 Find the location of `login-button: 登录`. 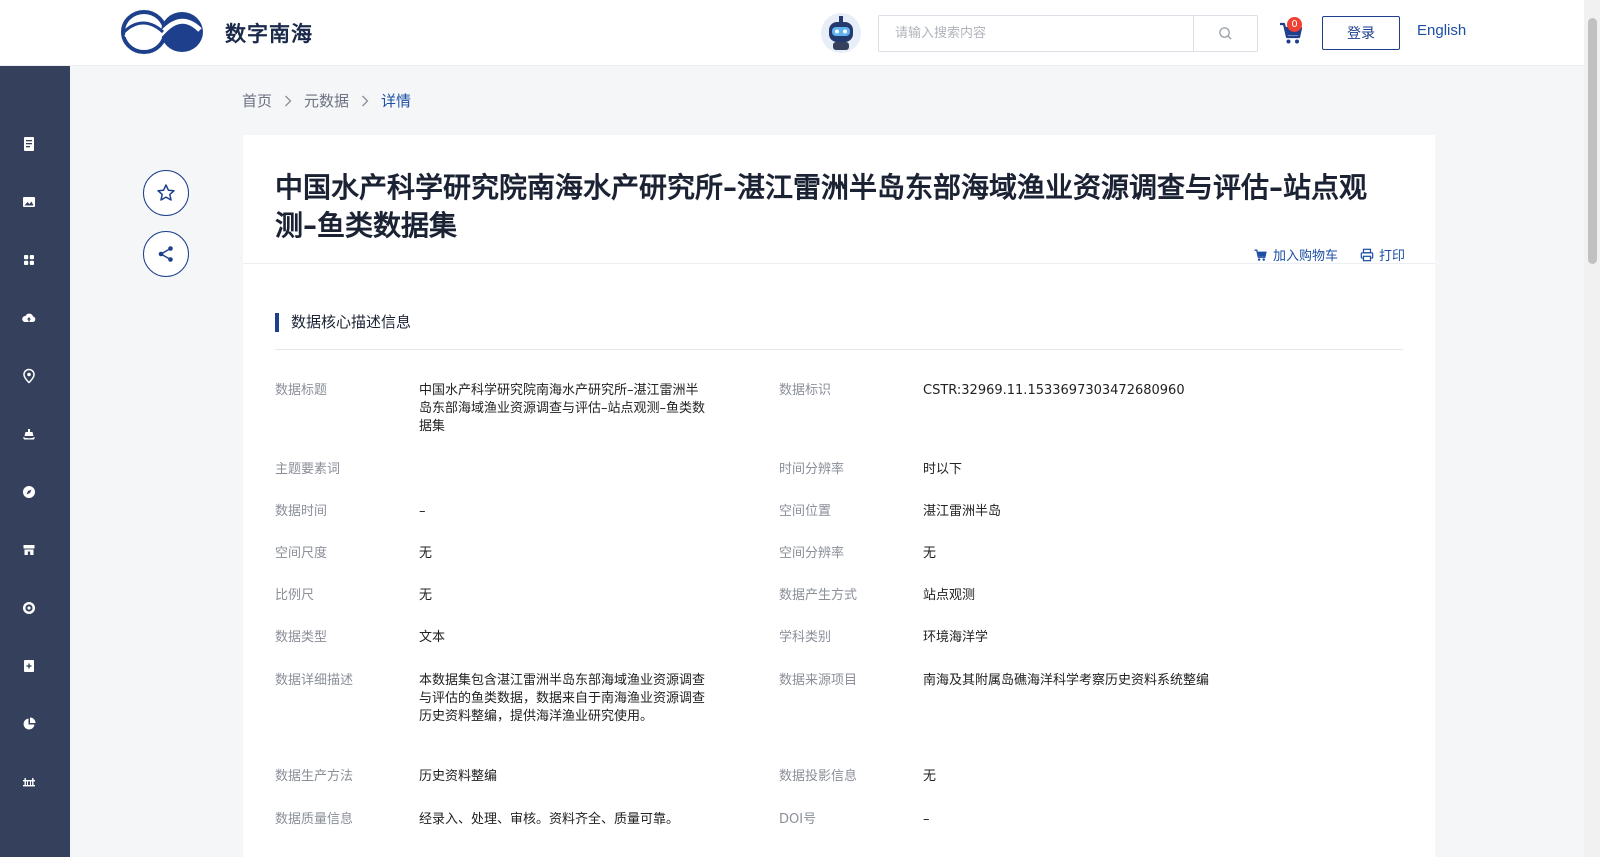

login-button: 登录 is located at coordinates (1361, 33).